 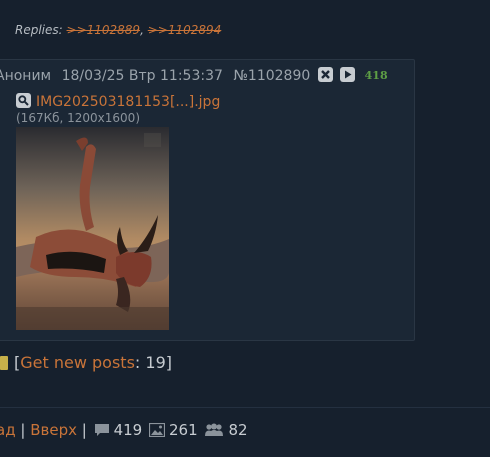 I want to click on posts-count-icon, so click(x=102, y=432).